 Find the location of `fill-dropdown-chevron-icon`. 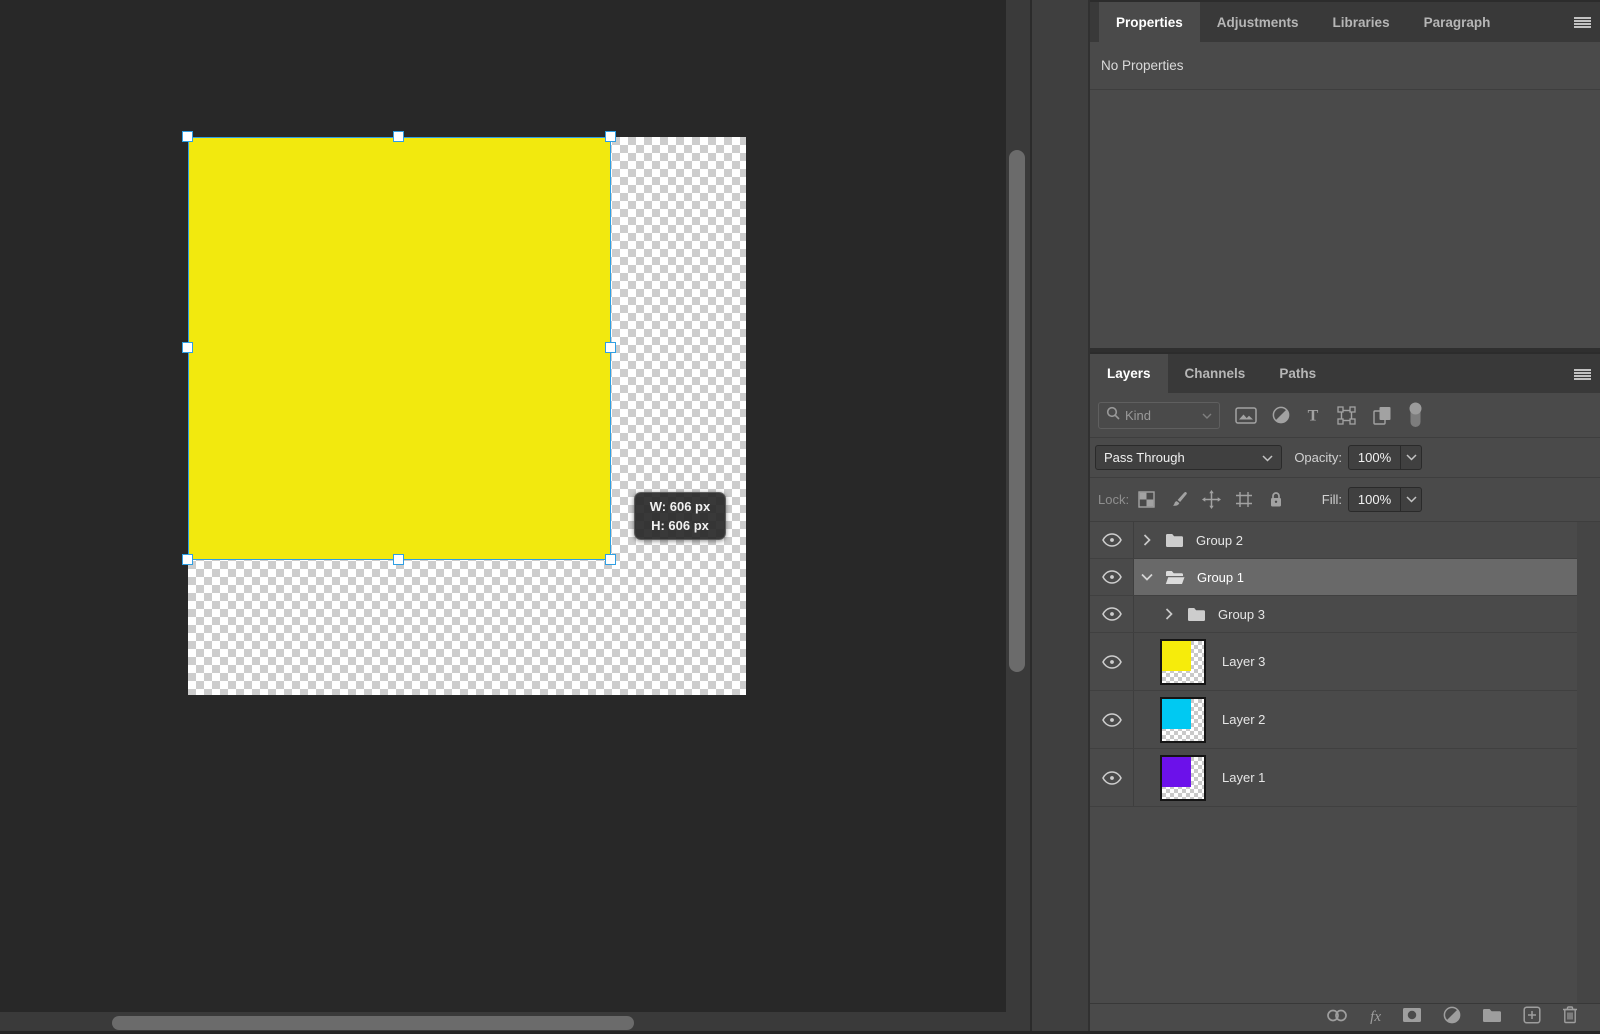

fill-dropdown-chevron-icon is located at coordinates (1410, 499).